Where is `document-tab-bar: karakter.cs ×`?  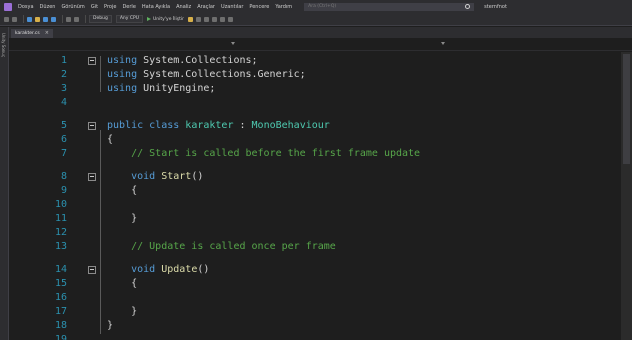
document-tab-bar: karakter.cs × is located at coordinates (320, 32).